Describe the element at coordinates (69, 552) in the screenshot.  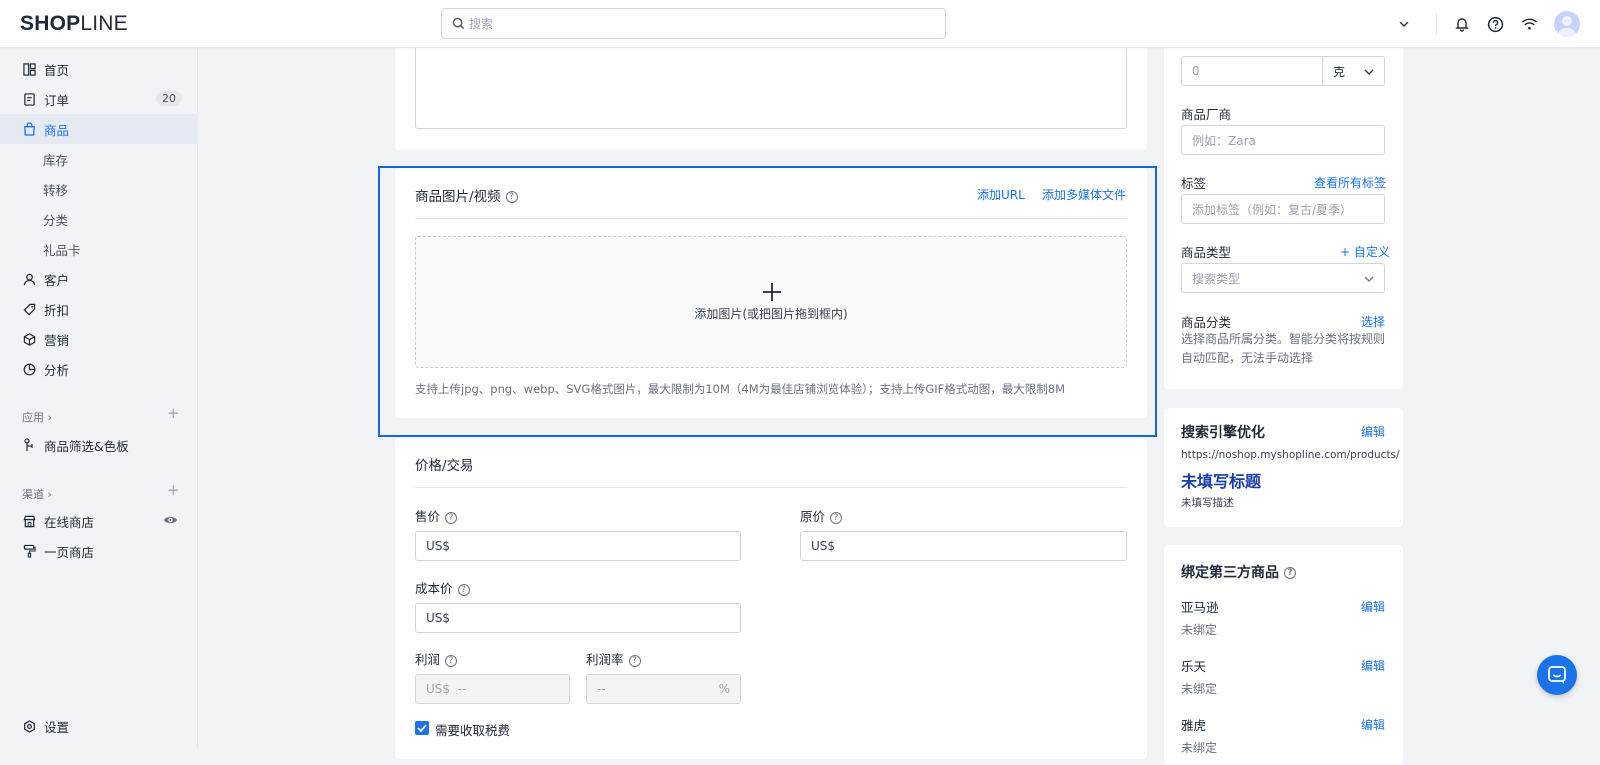
I see `sidebar-item-label: 一页商店` at that location.